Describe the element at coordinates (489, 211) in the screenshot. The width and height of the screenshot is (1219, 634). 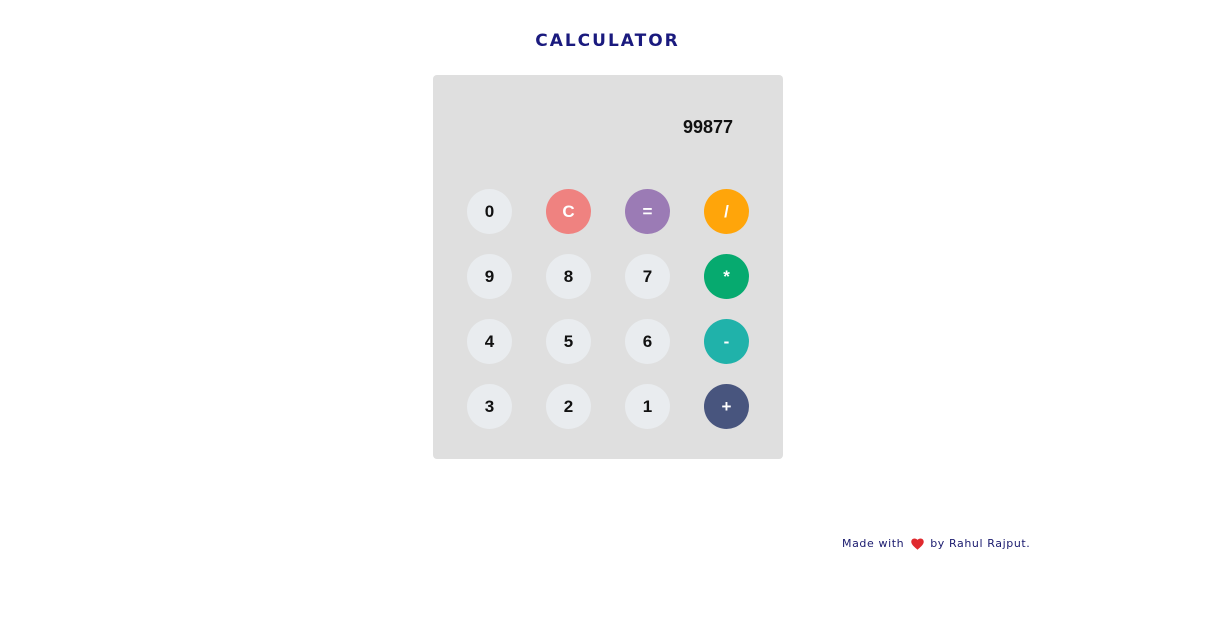
I see `digit-0-button: 0` at that location.